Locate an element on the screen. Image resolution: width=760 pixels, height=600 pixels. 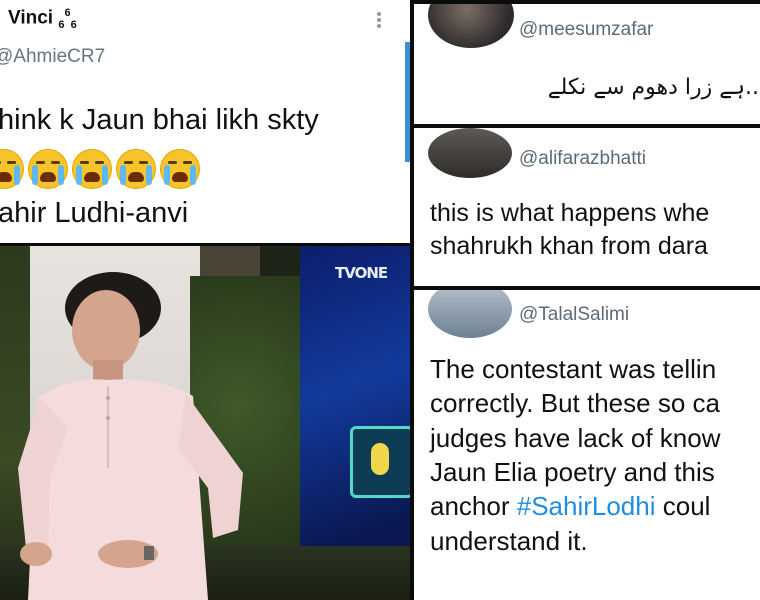
scroll-indicator is located at coordinates (407, 102).